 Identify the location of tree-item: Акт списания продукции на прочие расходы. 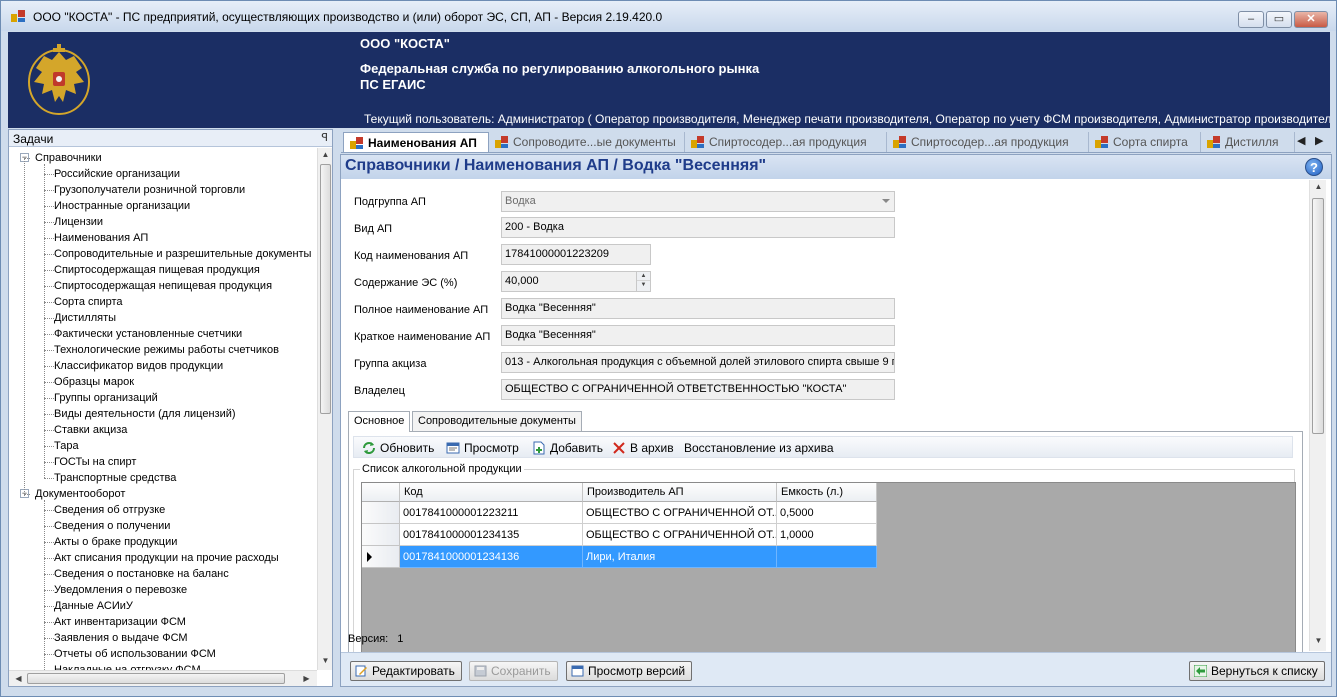
(166, 558).